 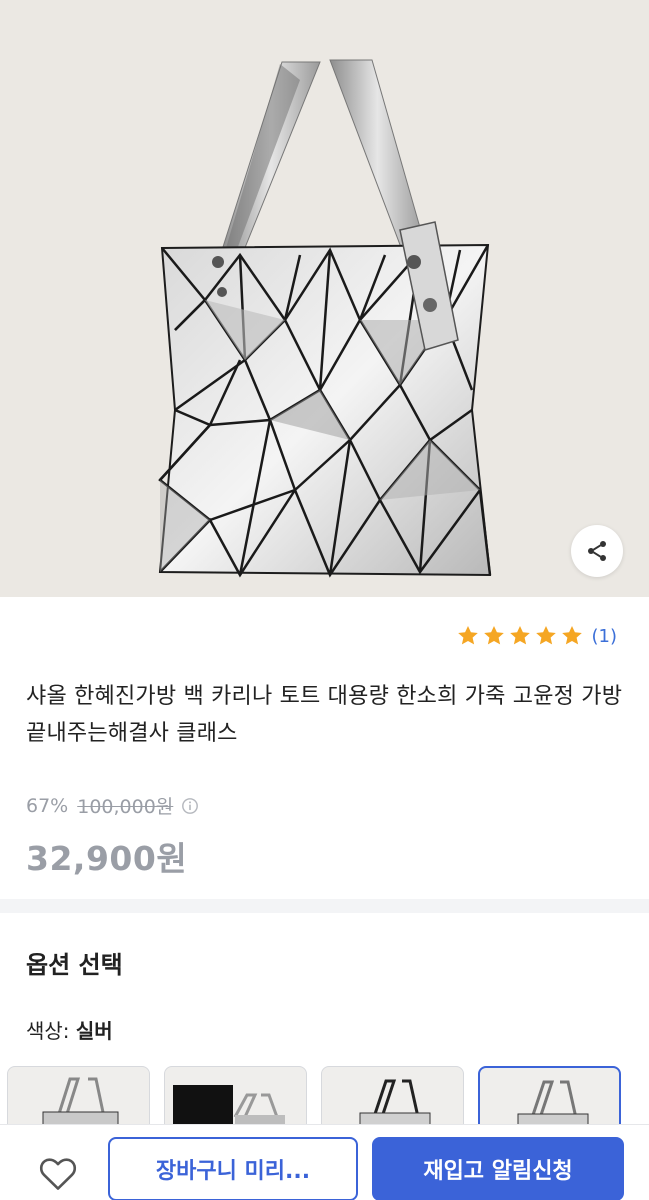 I want to click on original-price: 100,000원, so click(x=125, y=807).